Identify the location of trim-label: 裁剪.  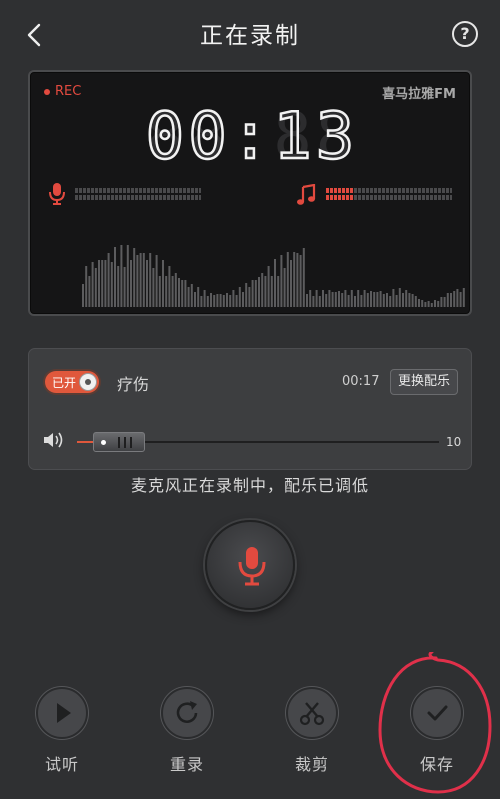
(311, 764).